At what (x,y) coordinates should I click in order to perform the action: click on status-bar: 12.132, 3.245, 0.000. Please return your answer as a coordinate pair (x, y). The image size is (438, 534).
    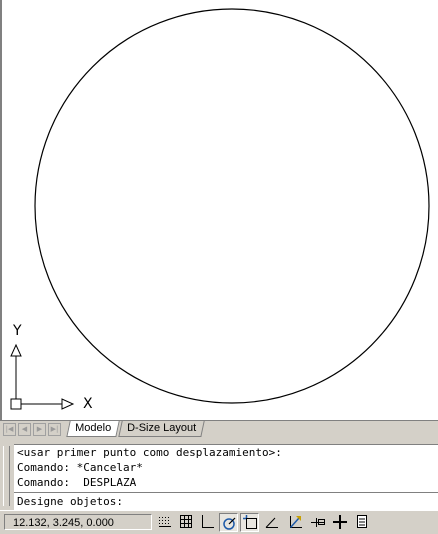
    Looking at the image, I should click on (219, 522).